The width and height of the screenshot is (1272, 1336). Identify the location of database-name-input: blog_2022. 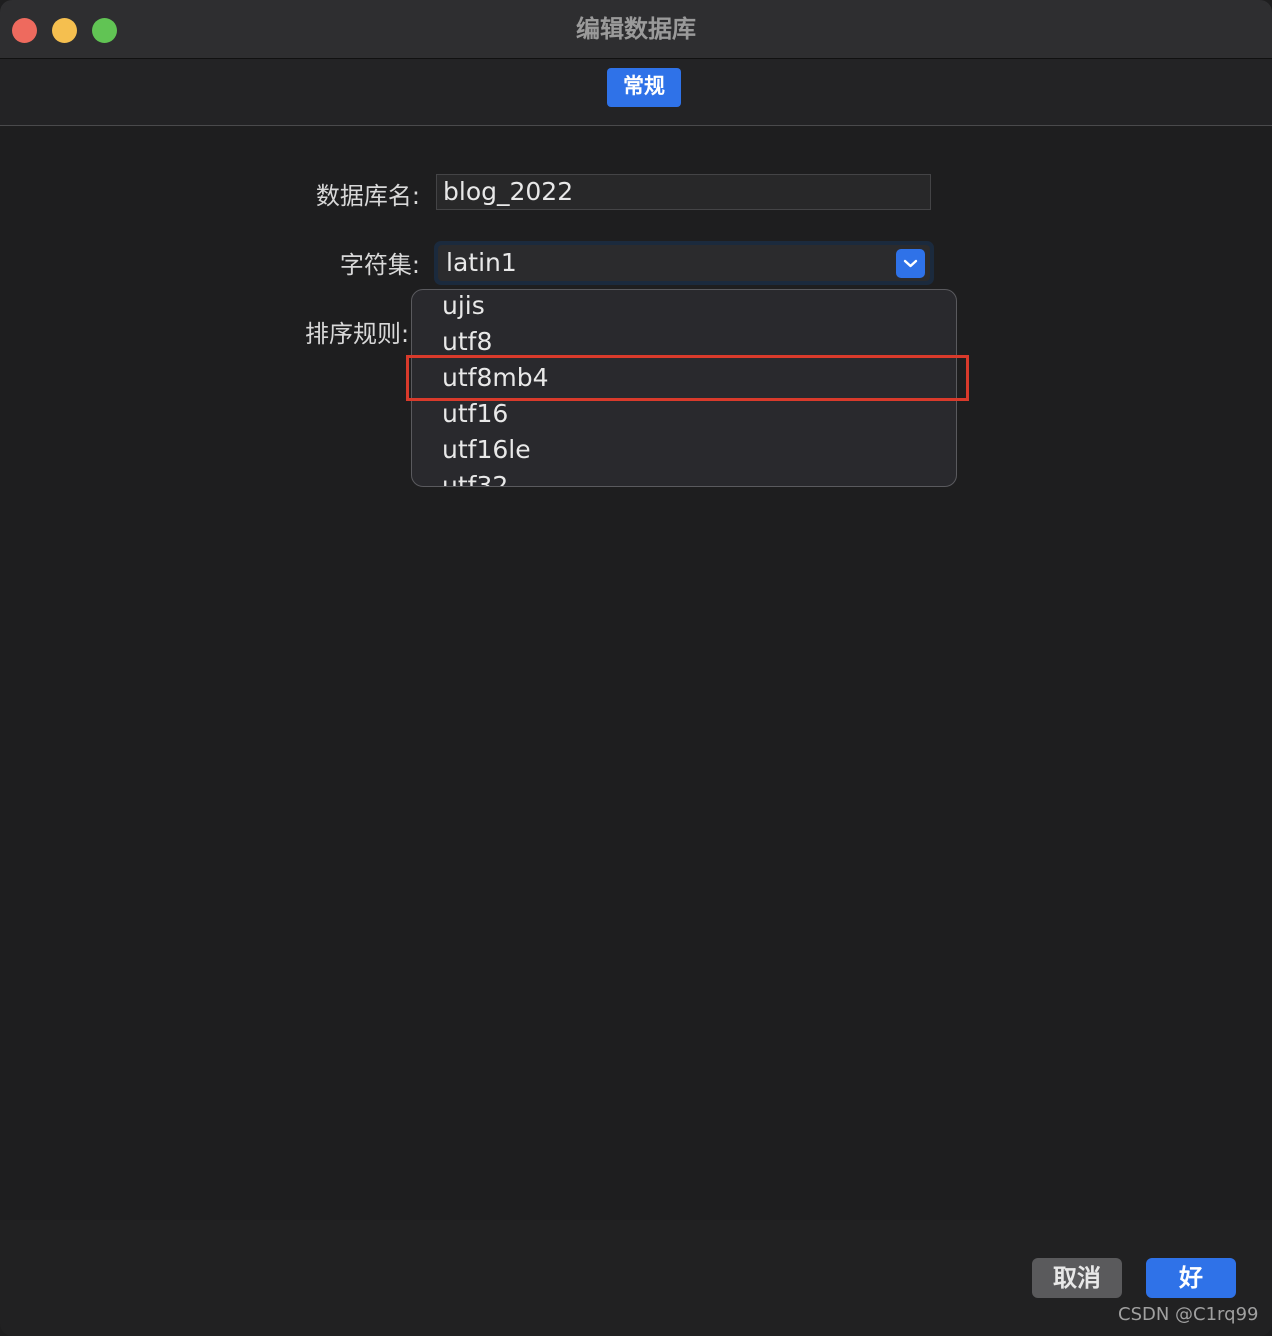
(683, 192).